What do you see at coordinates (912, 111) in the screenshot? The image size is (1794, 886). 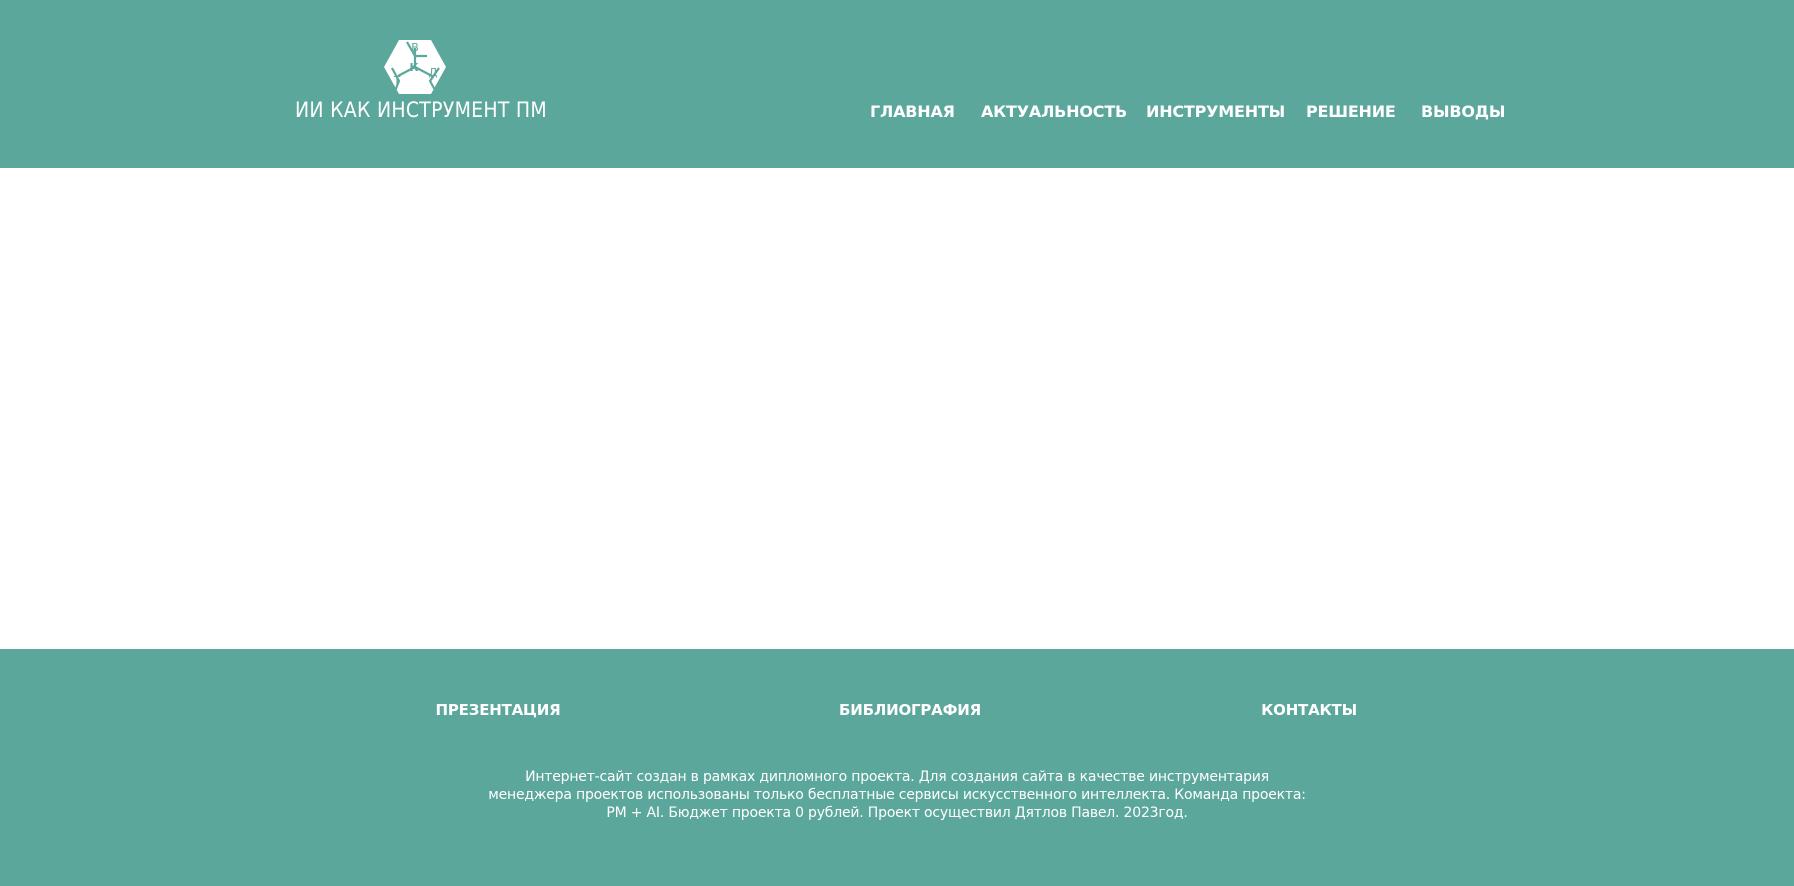 I see `nav-item-home: ГЛАВНАЯ` at bounding box center [912, 111].